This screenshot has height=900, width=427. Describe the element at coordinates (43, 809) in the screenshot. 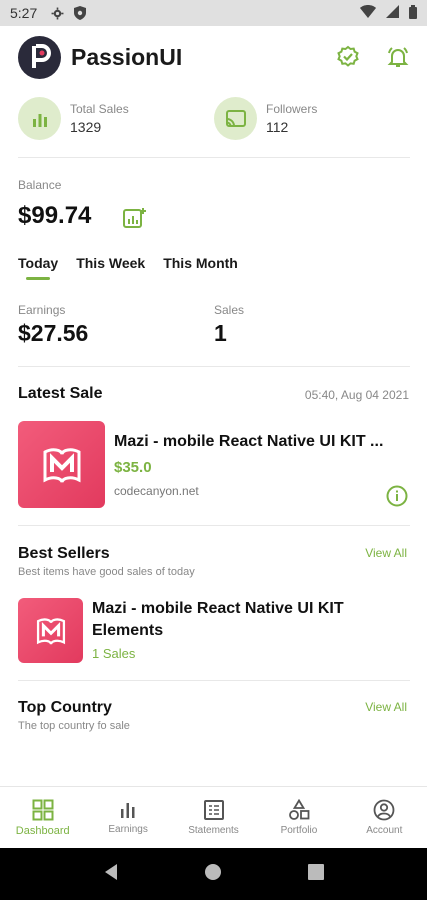

I see `dashboard-icon` at that location.